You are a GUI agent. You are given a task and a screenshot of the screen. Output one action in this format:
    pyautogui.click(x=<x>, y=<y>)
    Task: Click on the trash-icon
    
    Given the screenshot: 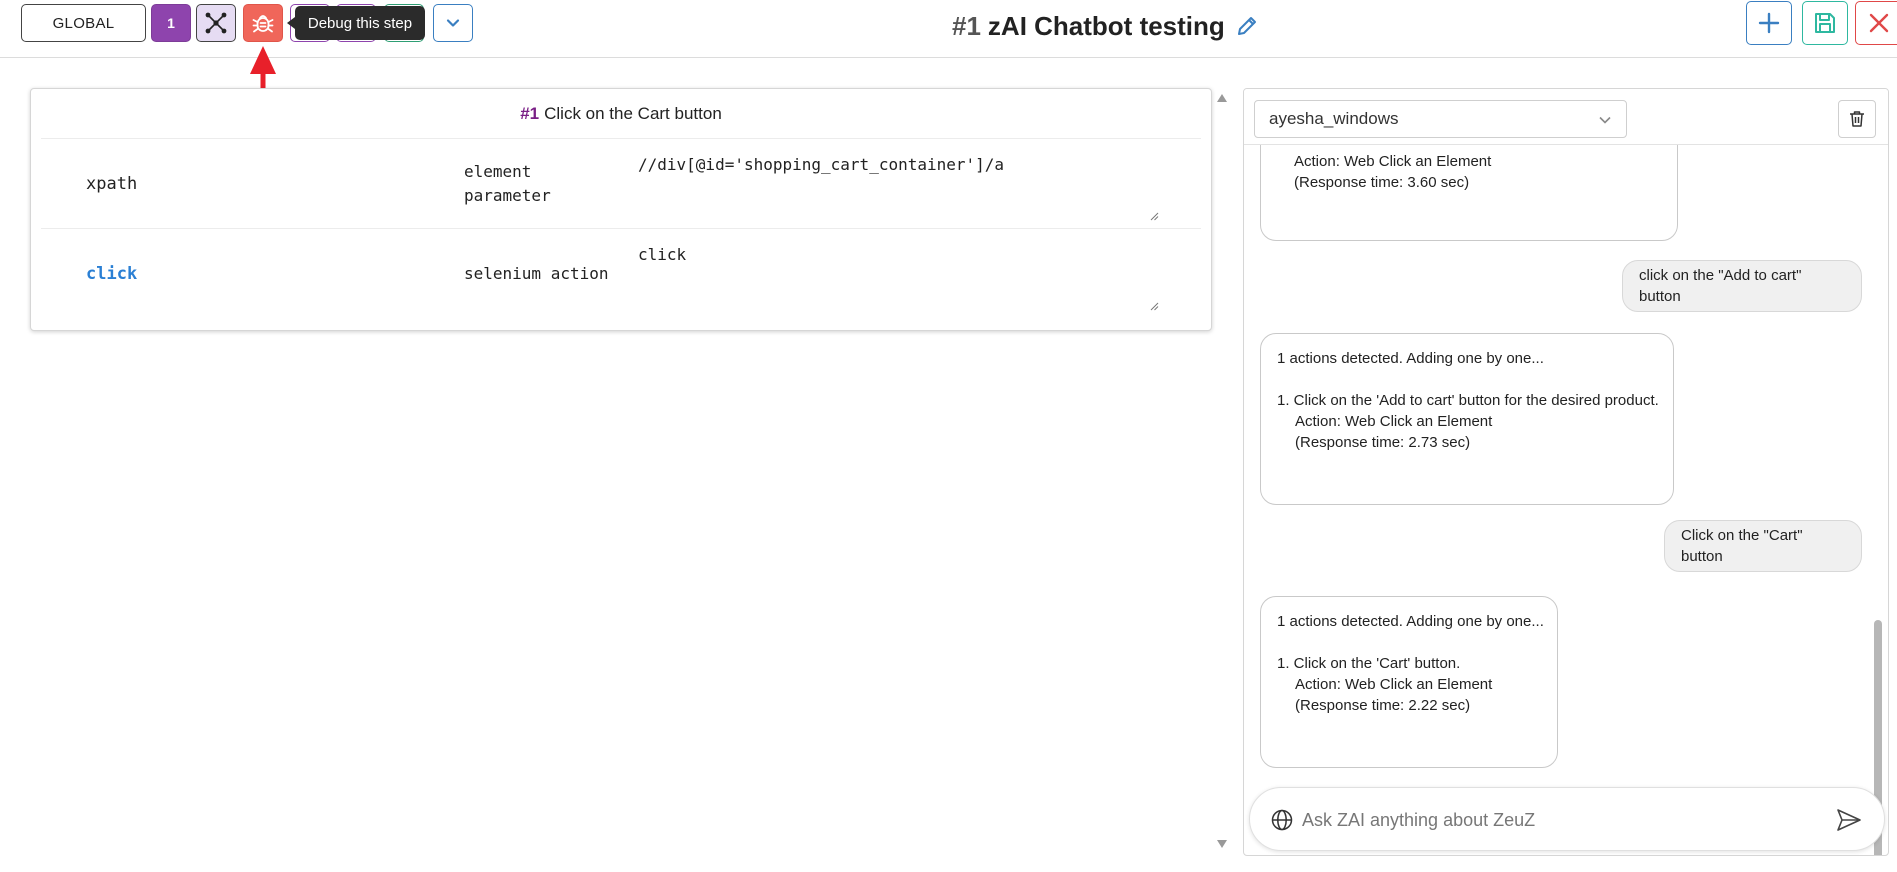 What is the action you would take?
    pyautogui.click(x=1857, y=119)
    